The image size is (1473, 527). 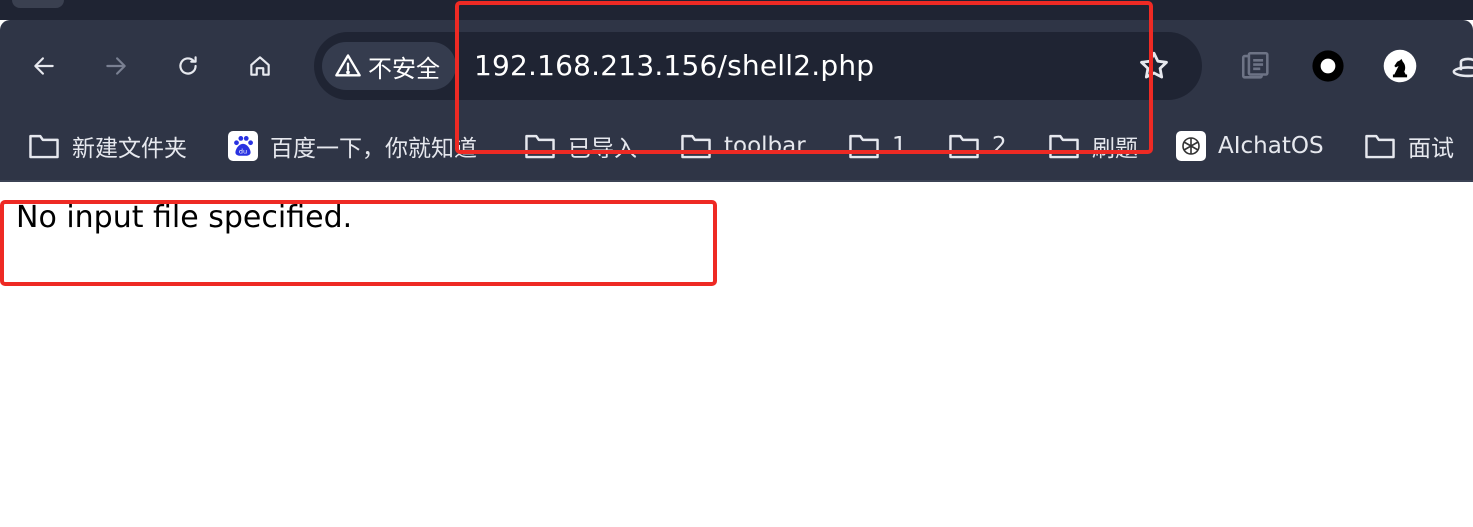 I want to click on bookmark-label: toolbar, so click(x=765, y=146).